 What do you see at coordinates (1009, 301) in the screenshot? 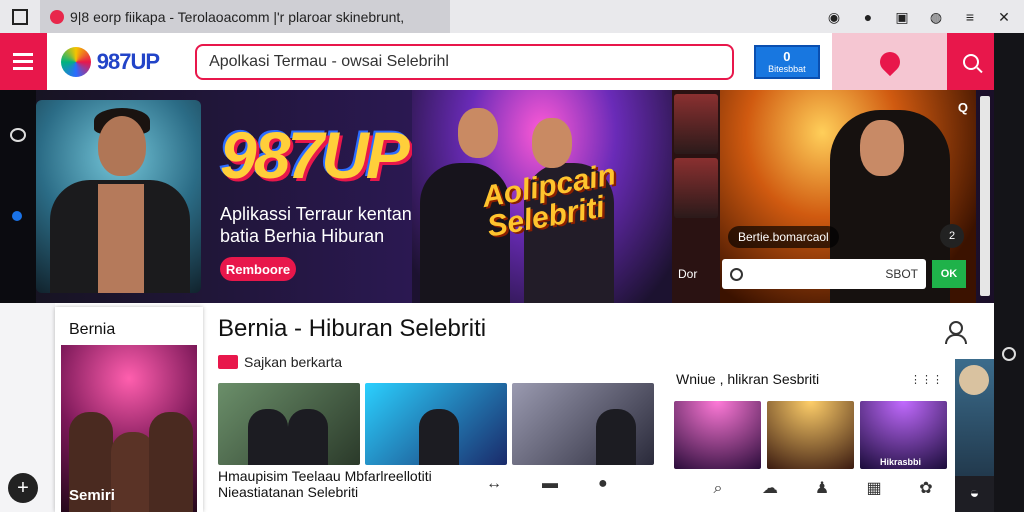
I see `right-rail` at bounding box center [1009, 301].